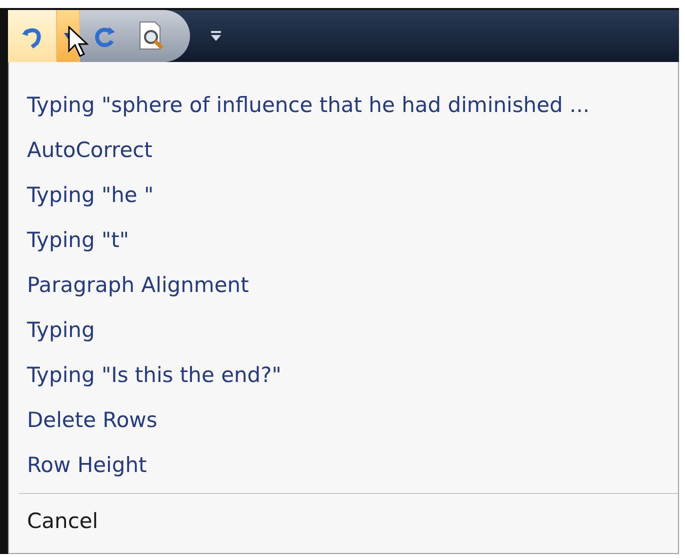 The height and width of the screenshot is (558, 685). I want to click on menu-item: AutoCorrect, so click(343, 149).